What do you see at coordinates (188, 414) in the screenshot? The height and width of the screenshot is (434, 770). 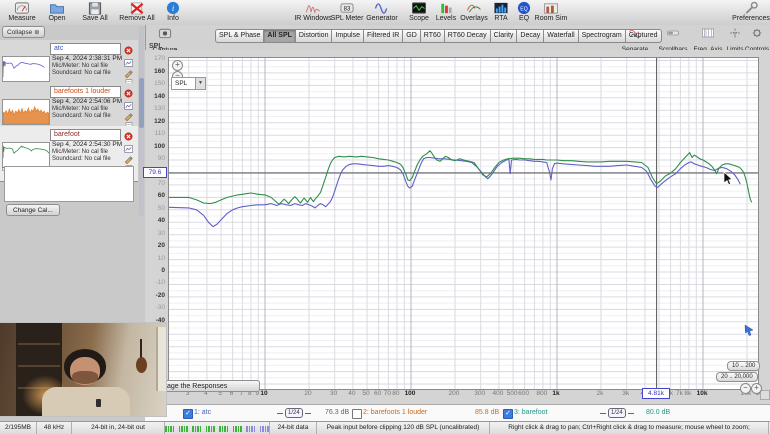 I see `trace-checkbox-1: ✓` at bounding box center [188, 414].